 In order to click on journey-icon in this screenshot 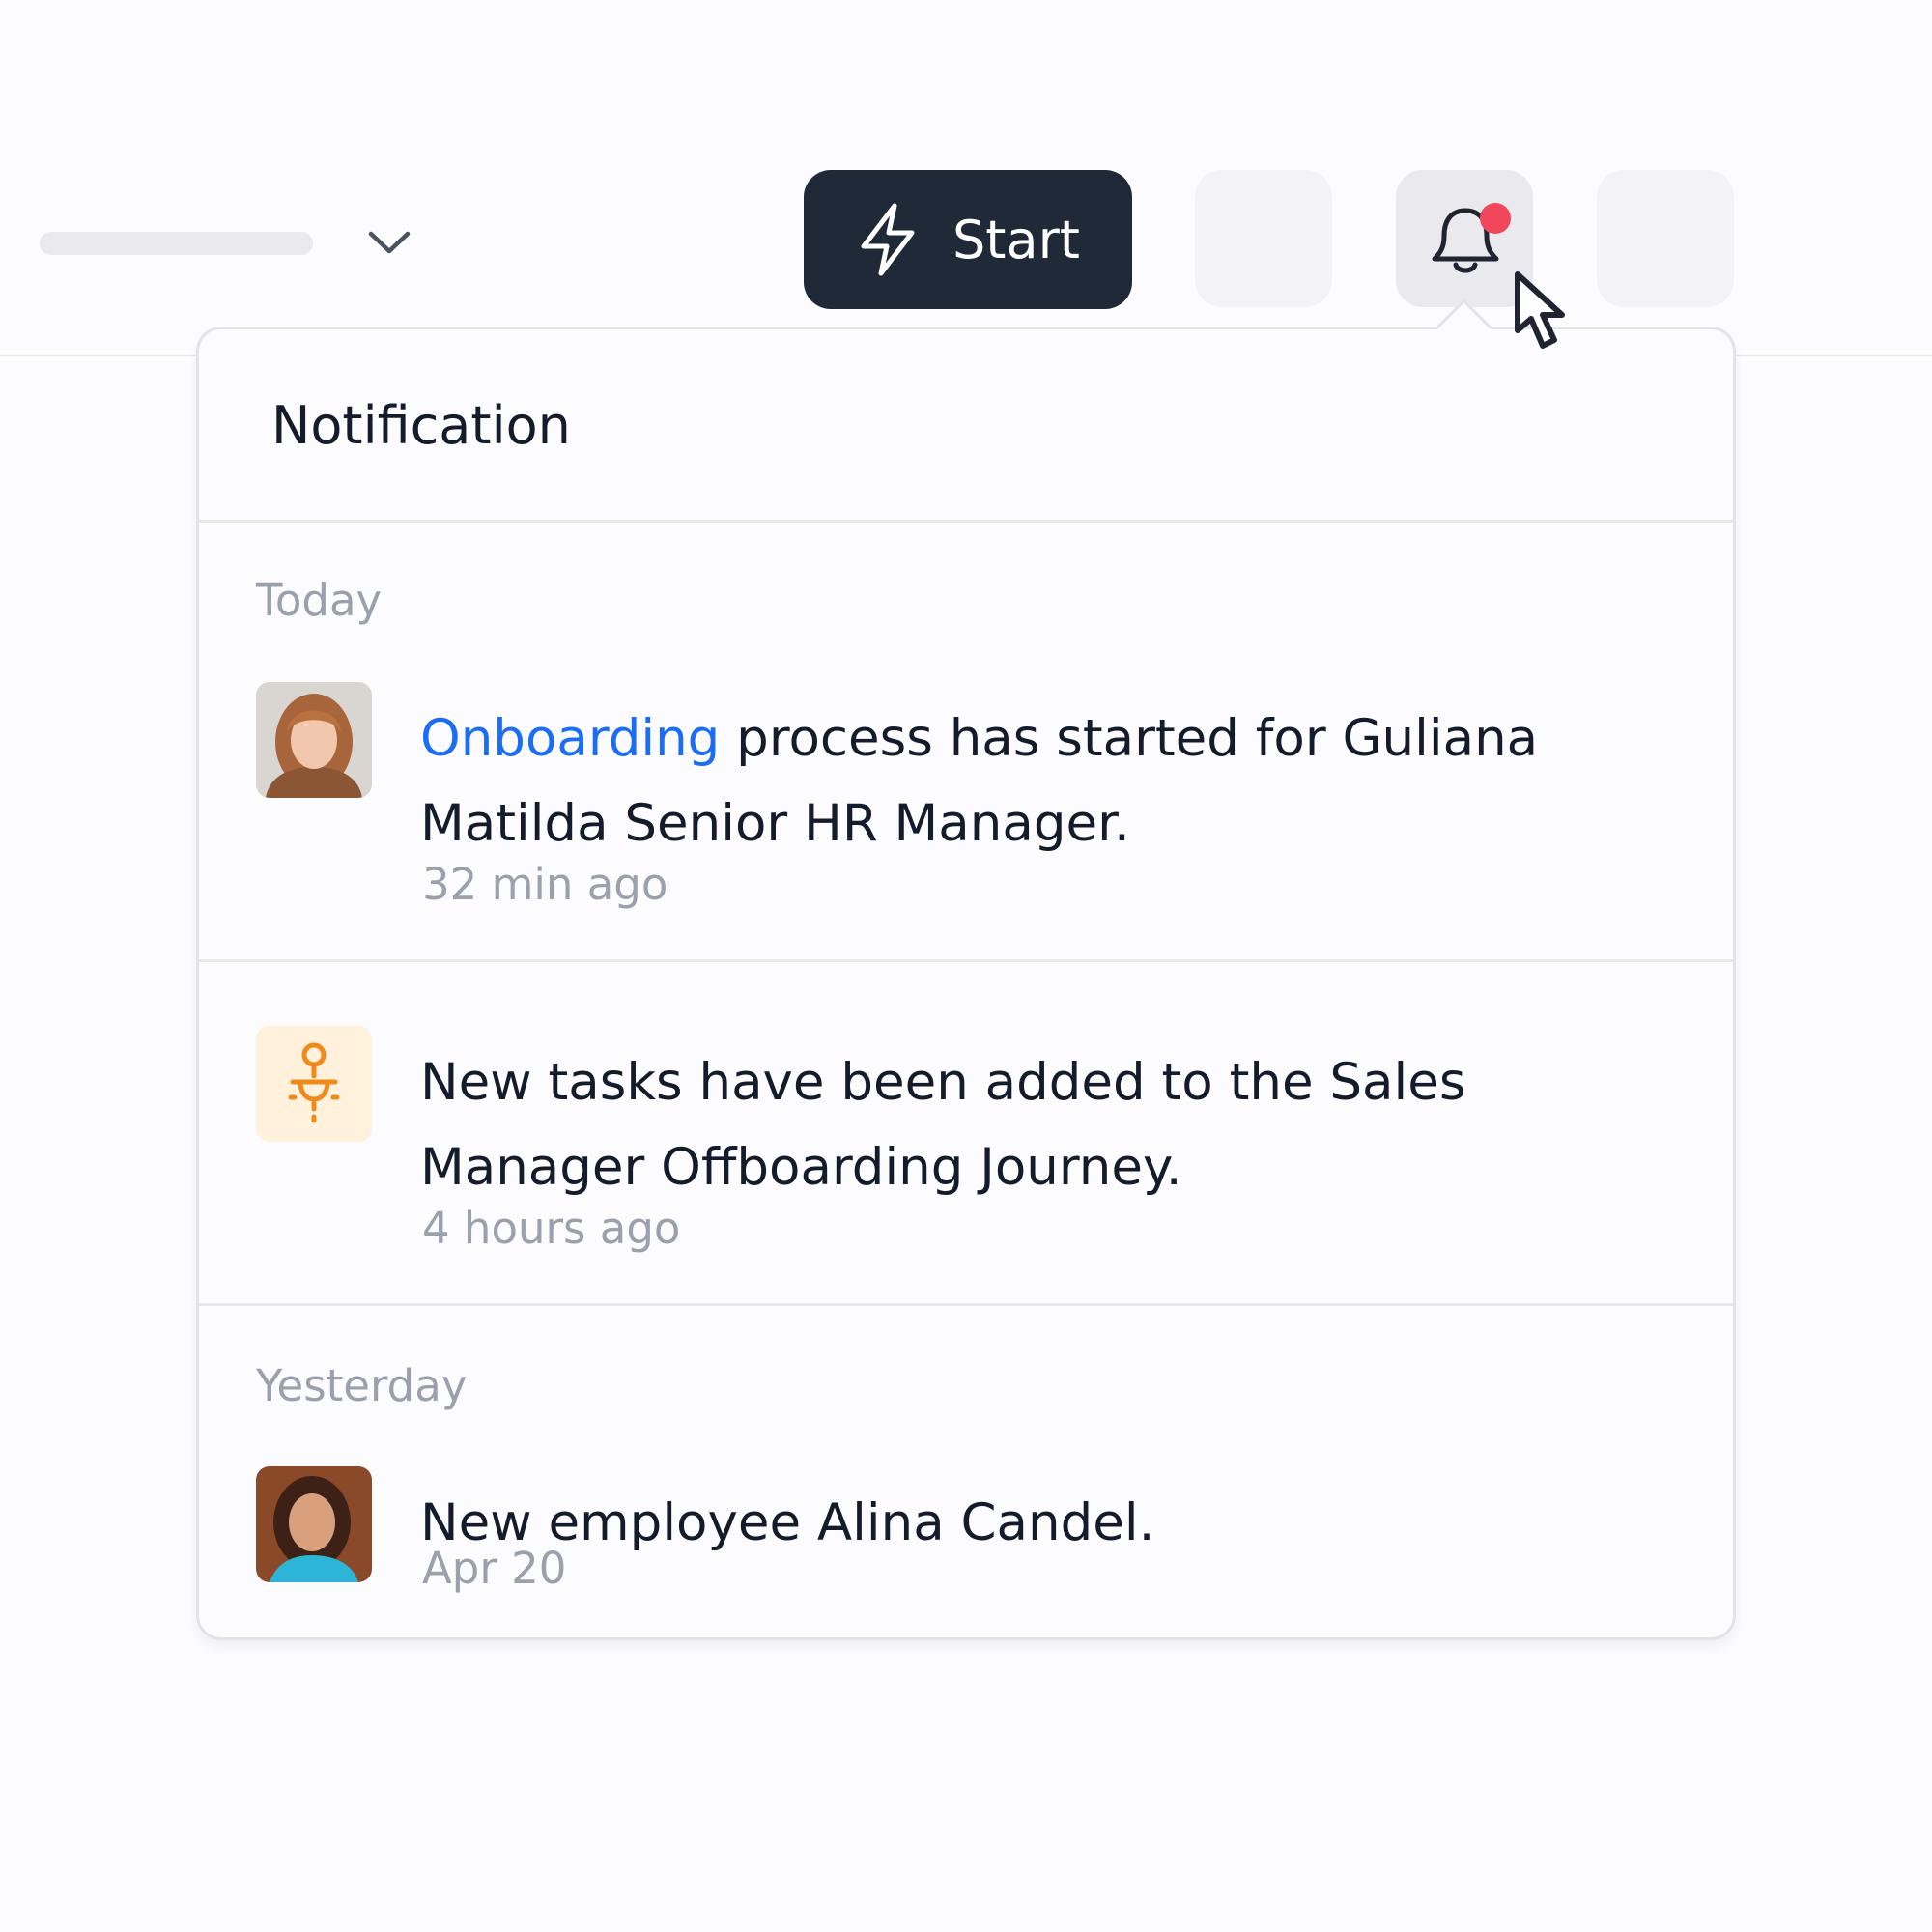, I will do `click(314, 1084)`.